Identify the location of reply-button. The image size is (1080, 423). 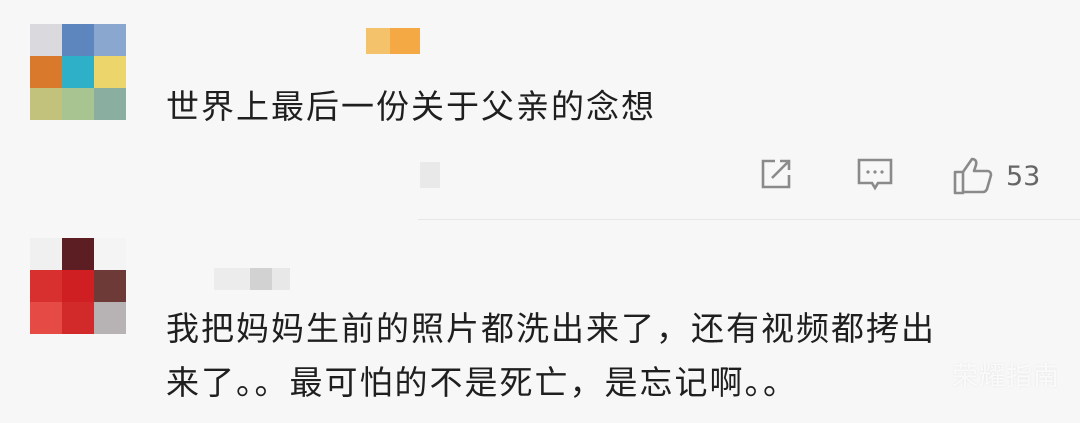
(875, 175).